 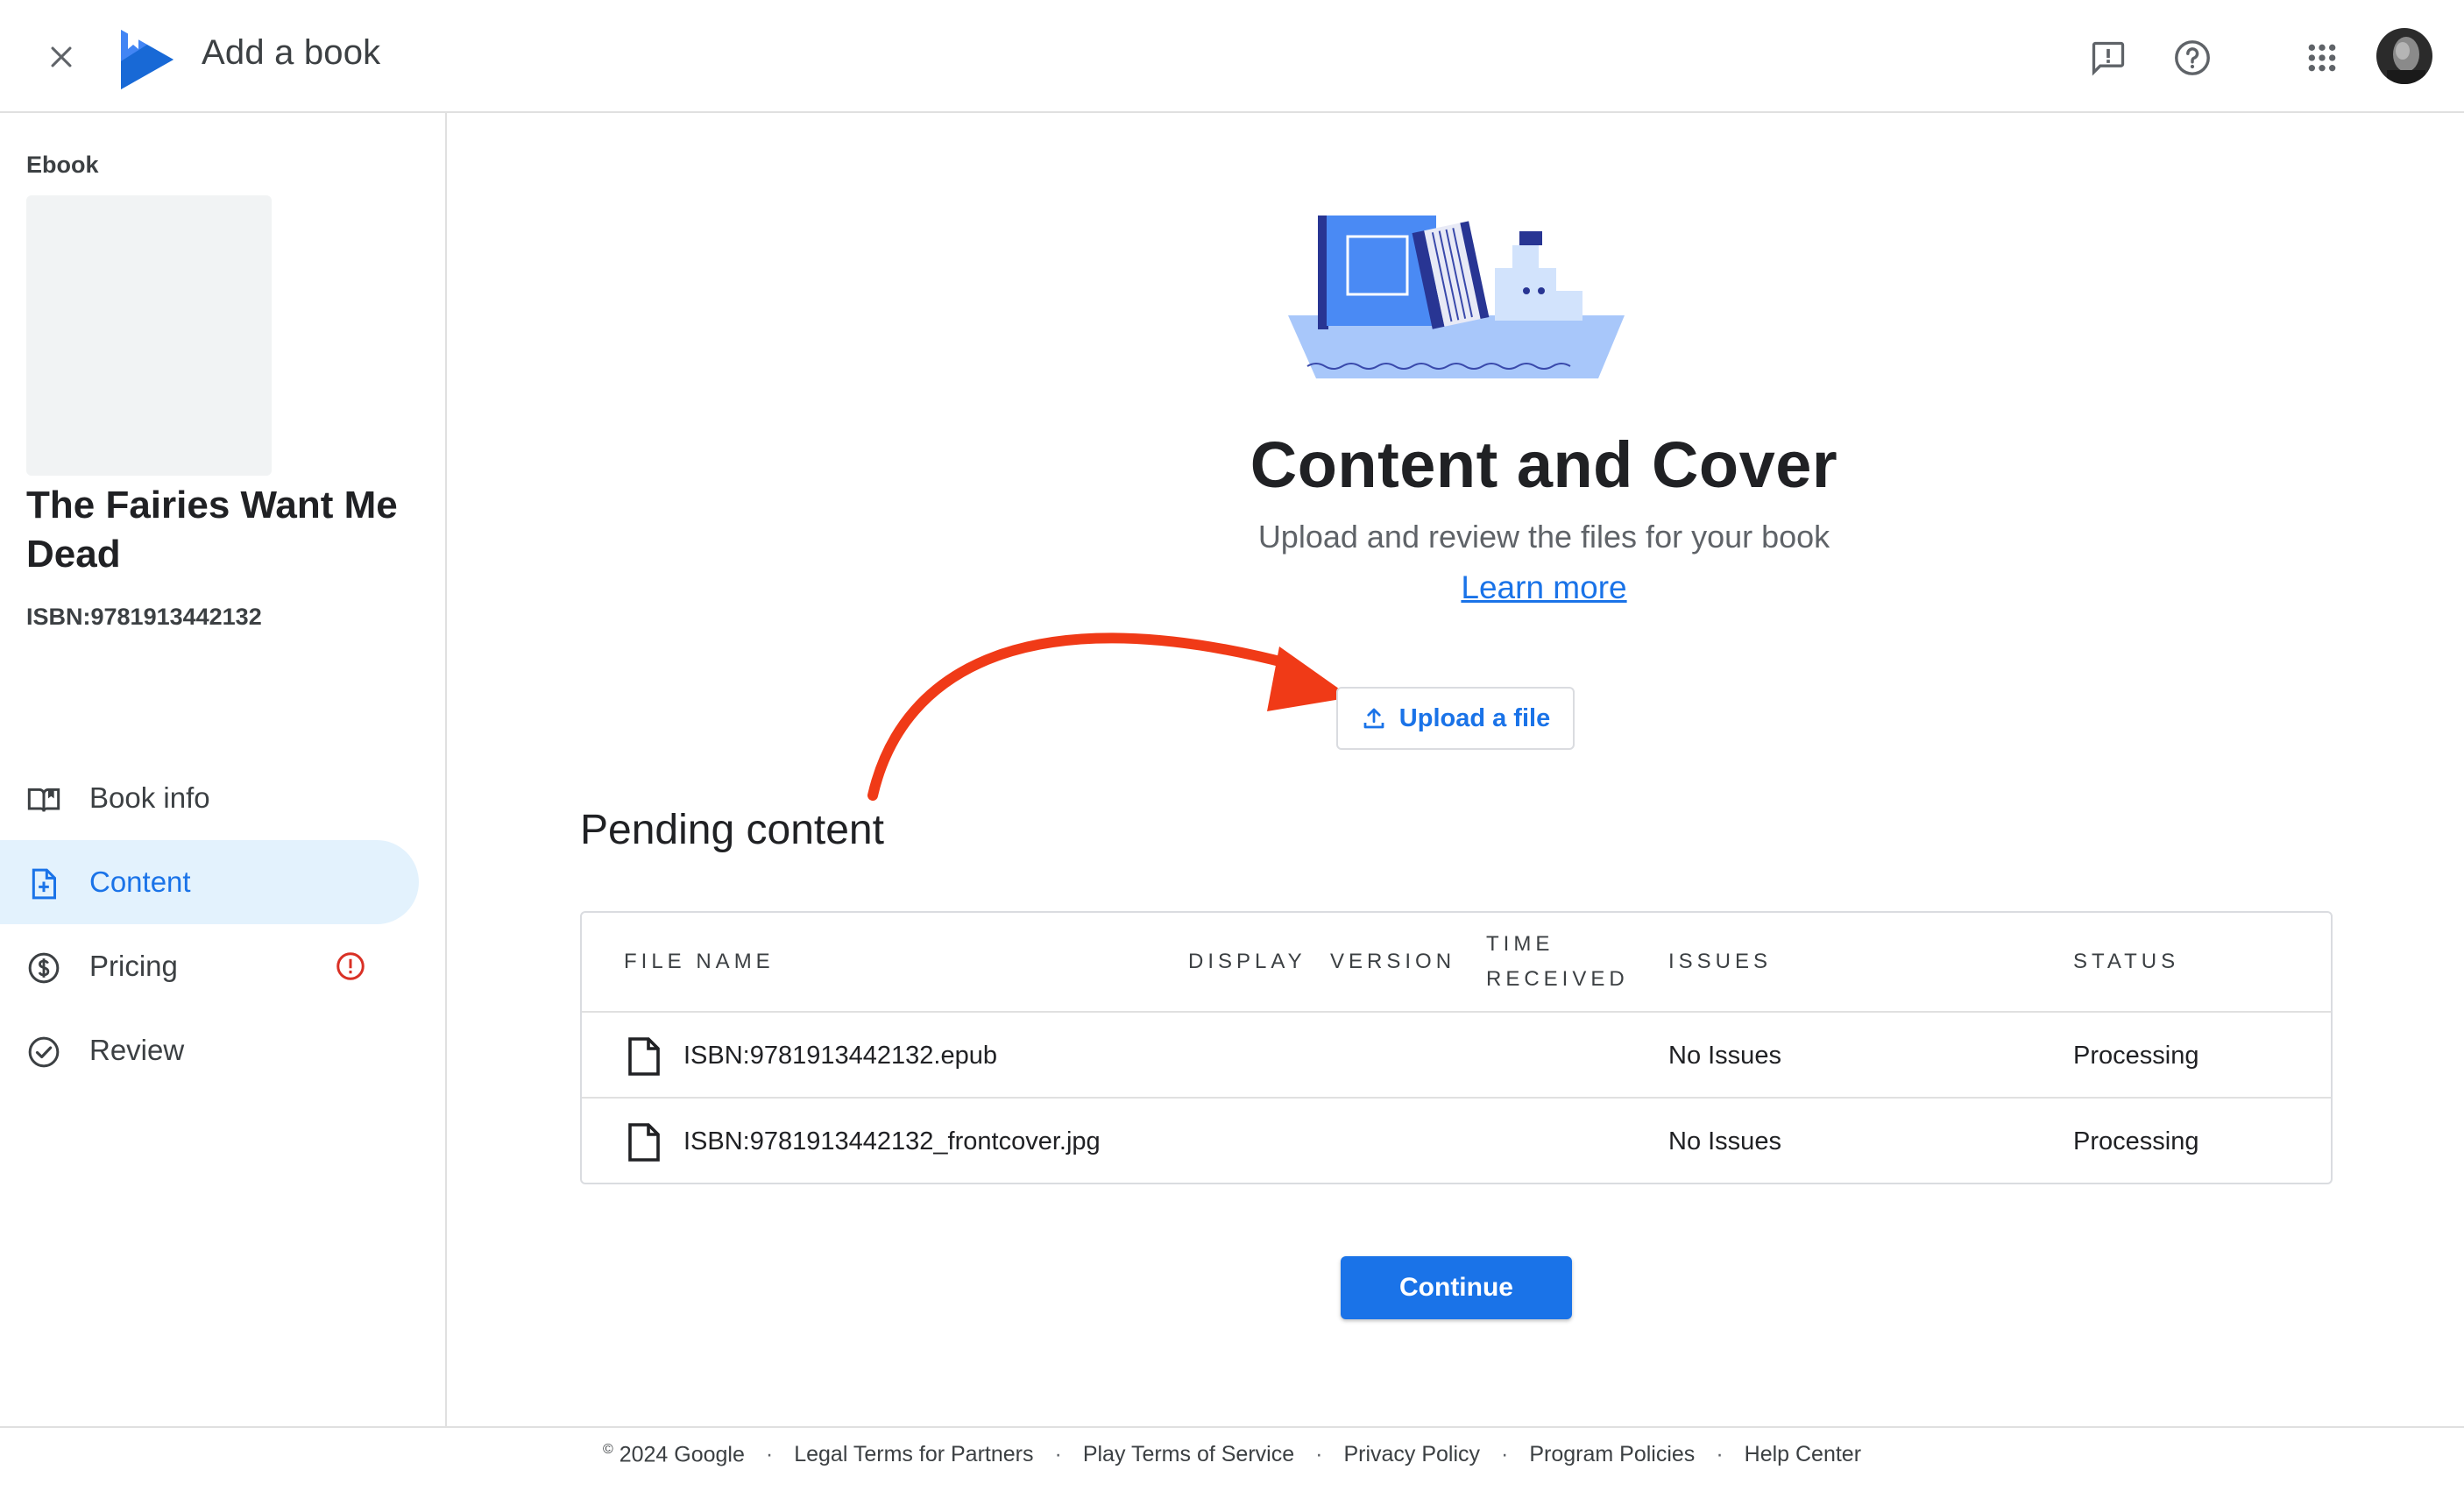 What do you see at coordinates (1247, 961) in the screenshot?
I see `column-header-display: DISPLAY` at bounding box center [1247, 961].